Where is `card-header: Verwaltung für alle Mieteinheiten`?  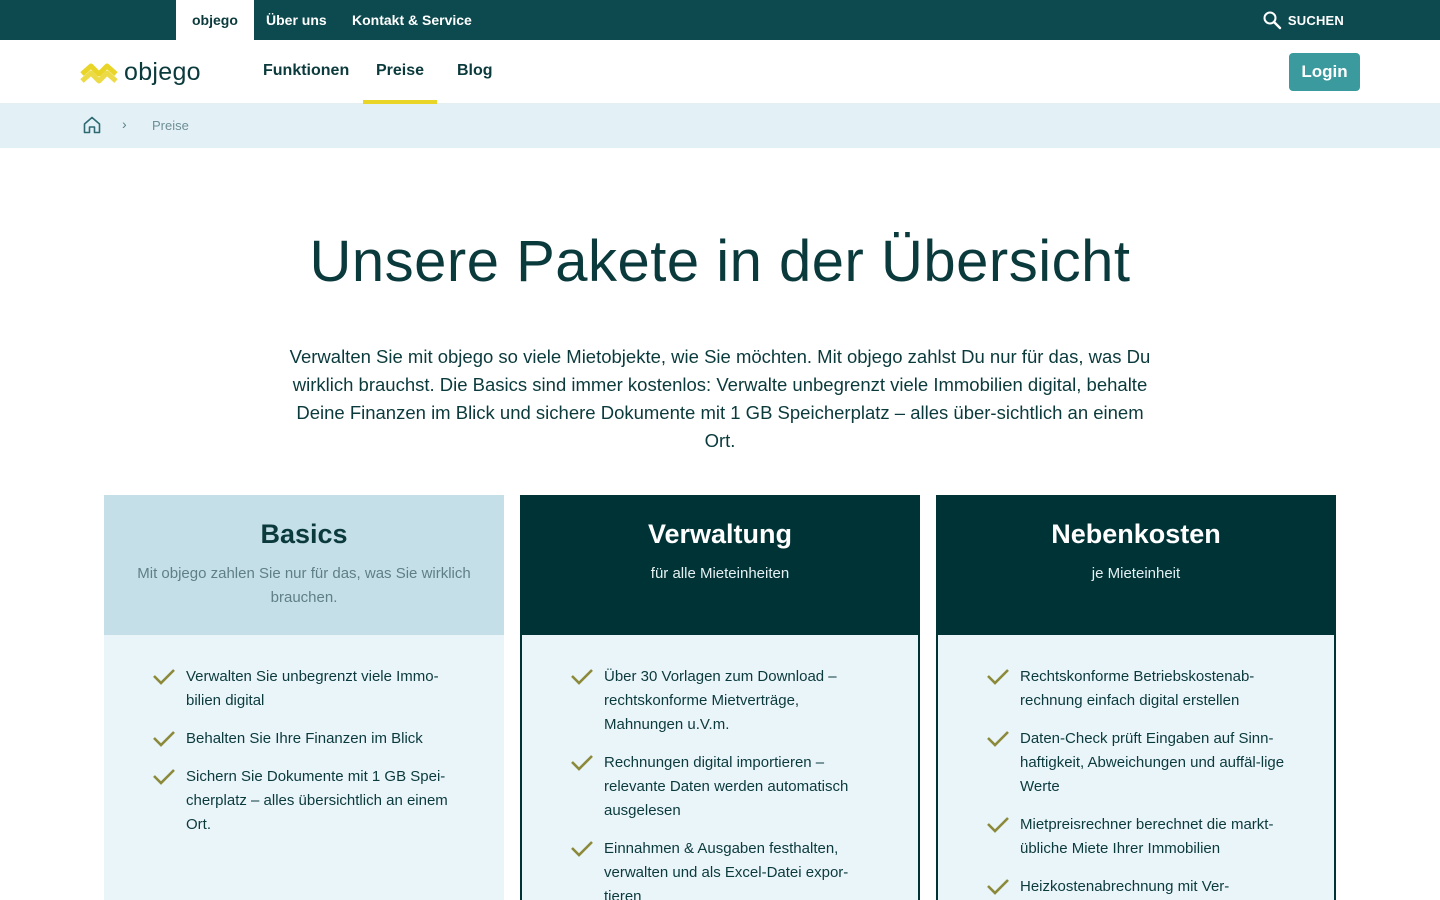
card-header: Verwaltung für alle Mieteinheiten is located at coordinates (720, 565).